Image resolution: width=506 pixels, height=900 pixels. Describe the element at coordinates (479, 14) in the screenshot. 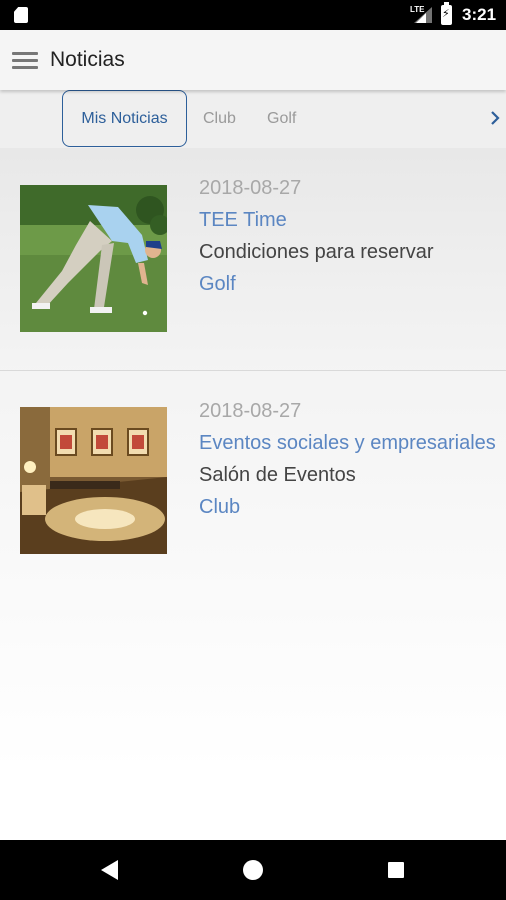

I see `status-time: 3:21` at that location.